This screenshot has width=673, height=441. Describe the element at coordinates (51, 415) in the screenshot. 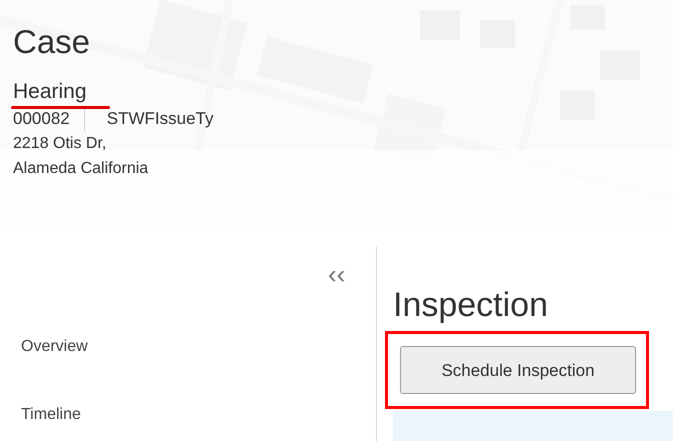

I see `nav-item: Timeline` at that location.